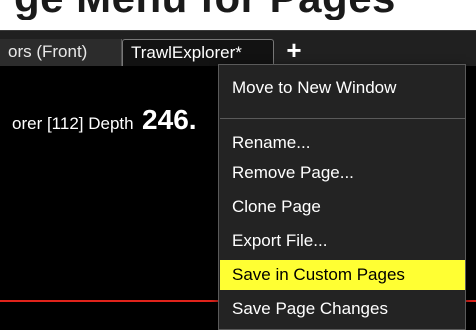 This screenshot has height=330, width=476. Describe the element at coordinates (198, 10) in the screenshot. I see `page-heading-text: ge Menu for Pages` at that location.